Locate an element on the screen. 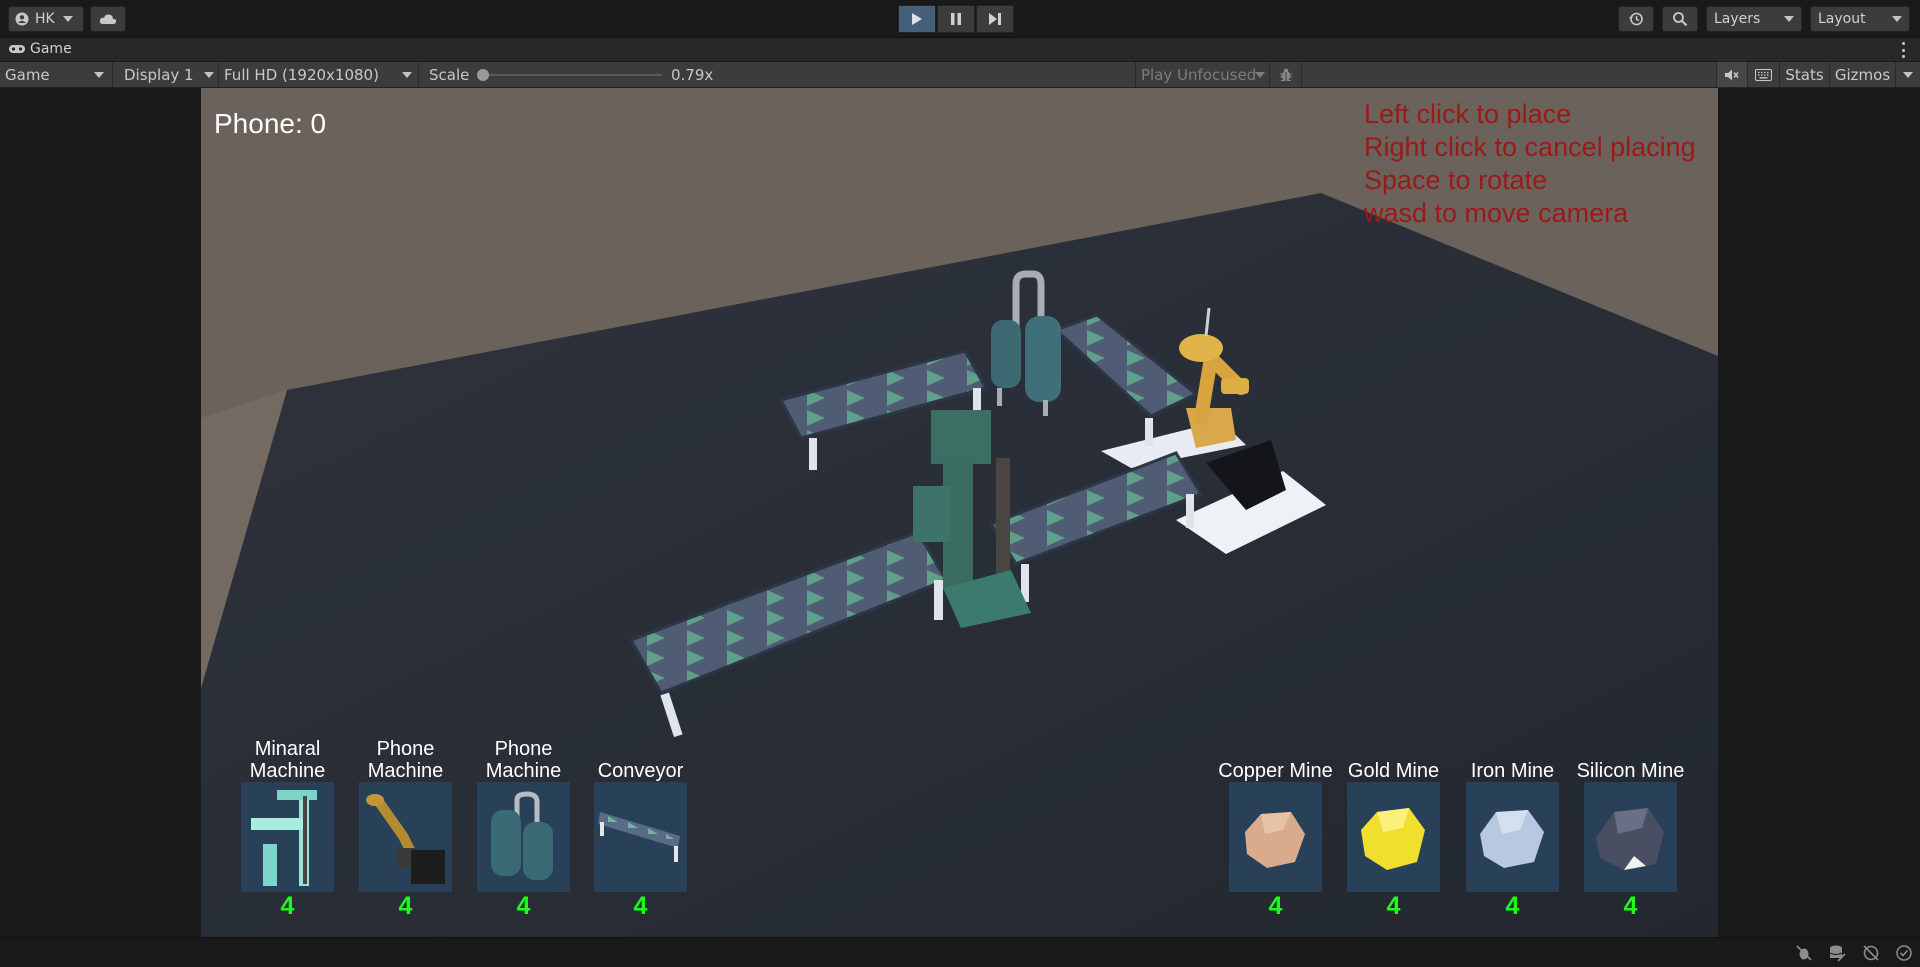 The height and width of the screenshot is (967, 1920). history-button is located at coordinates (1636, 19).